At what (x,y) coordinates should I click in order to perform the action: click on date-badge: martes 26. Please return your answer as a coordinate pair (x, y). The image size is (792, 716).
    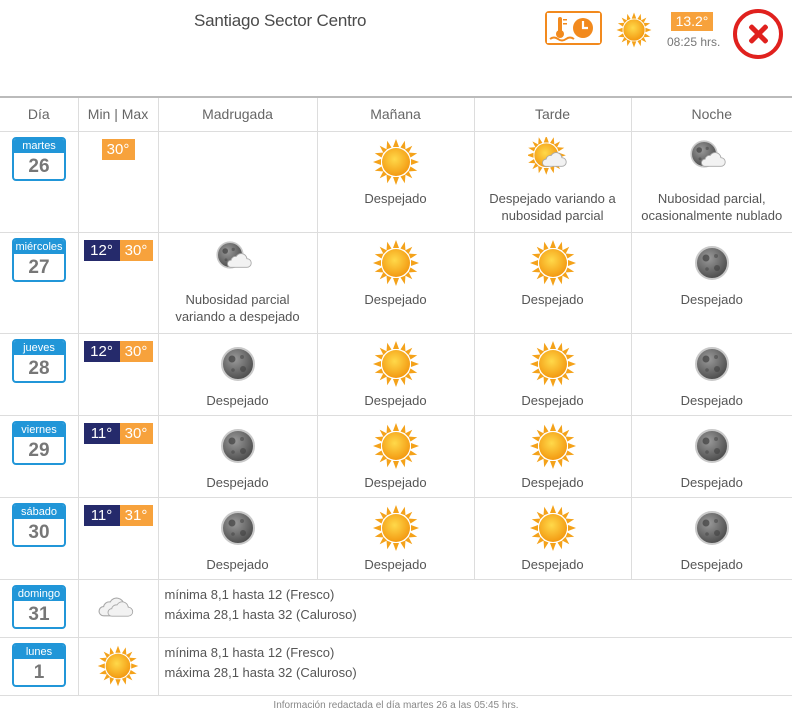
    Looking at the image, I should click on (39, 158).